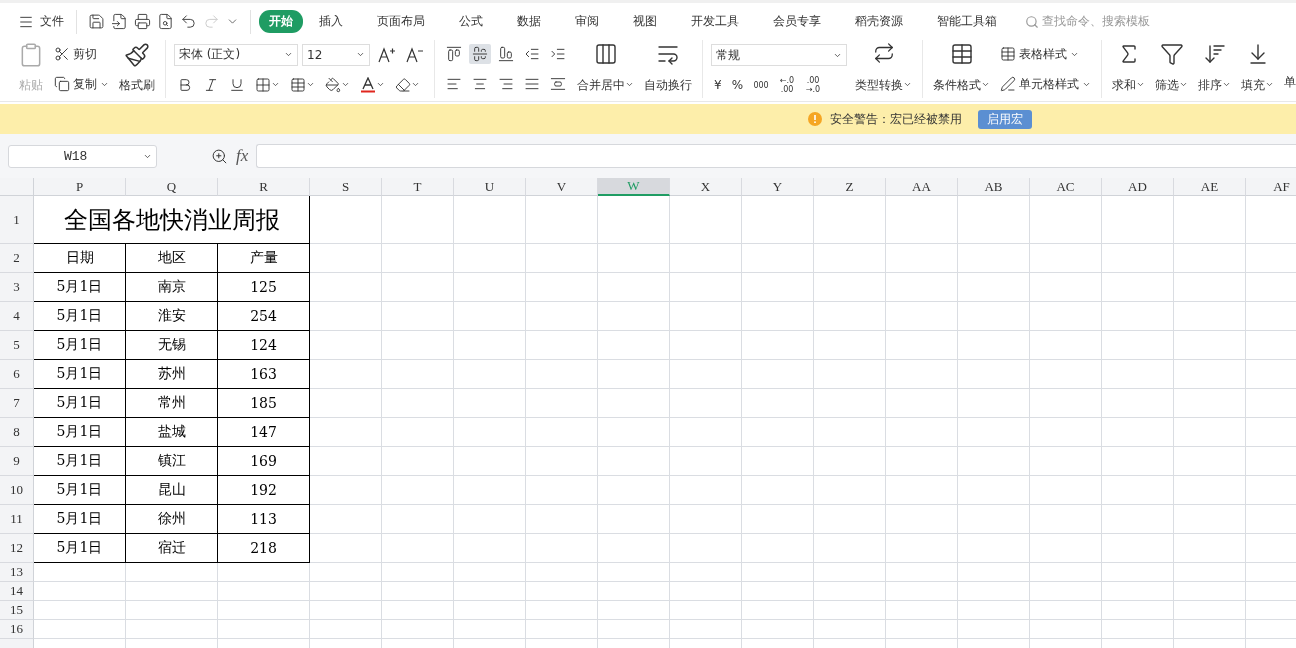 The height and width of the screenshot is (648, 1296). I want to click on increase-decimal-button: ←.0 .00, so click(787, 85).